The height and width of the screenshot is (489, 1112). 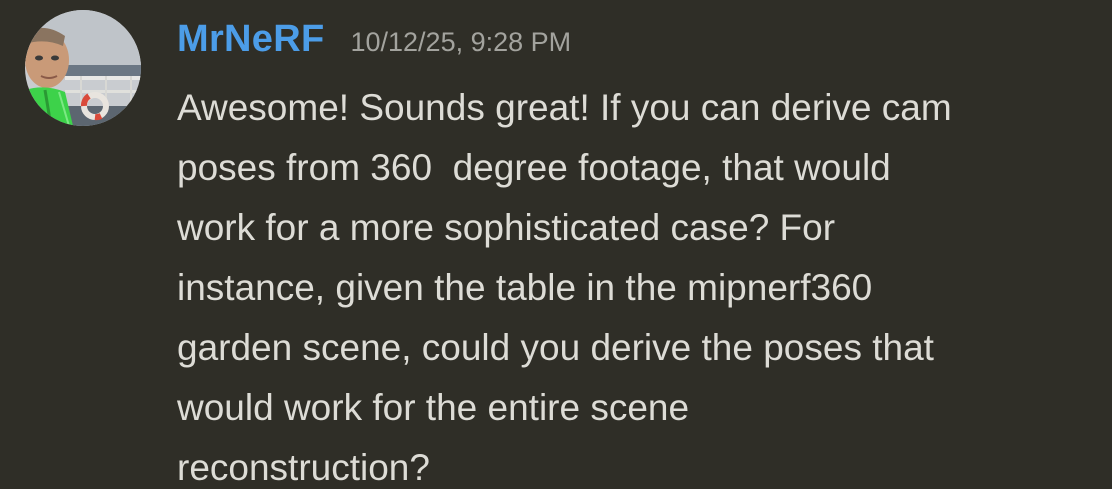 What do you see at coordinates (250, 39) in the screenshot?
I see `username: MrNeRF` at bounding box center [250, 39].